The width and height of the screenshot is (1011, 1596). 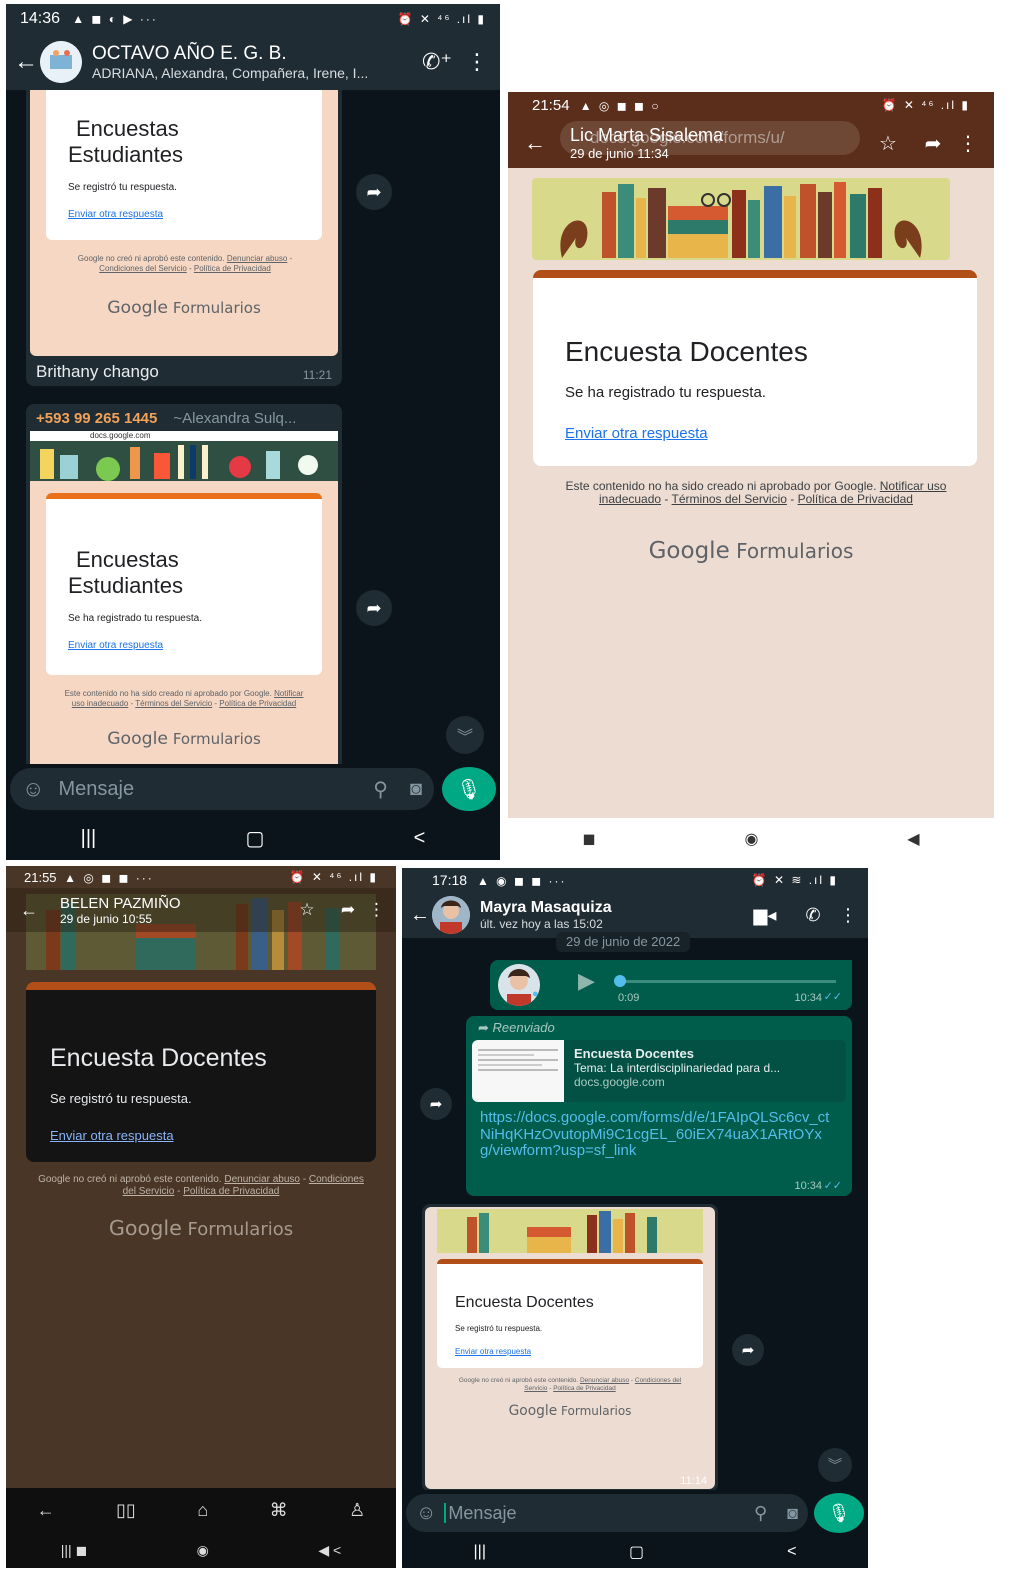 I want to click on notification-icons: ▲ ◼ ◐ ▶ ···, so click(x=115, y=19).